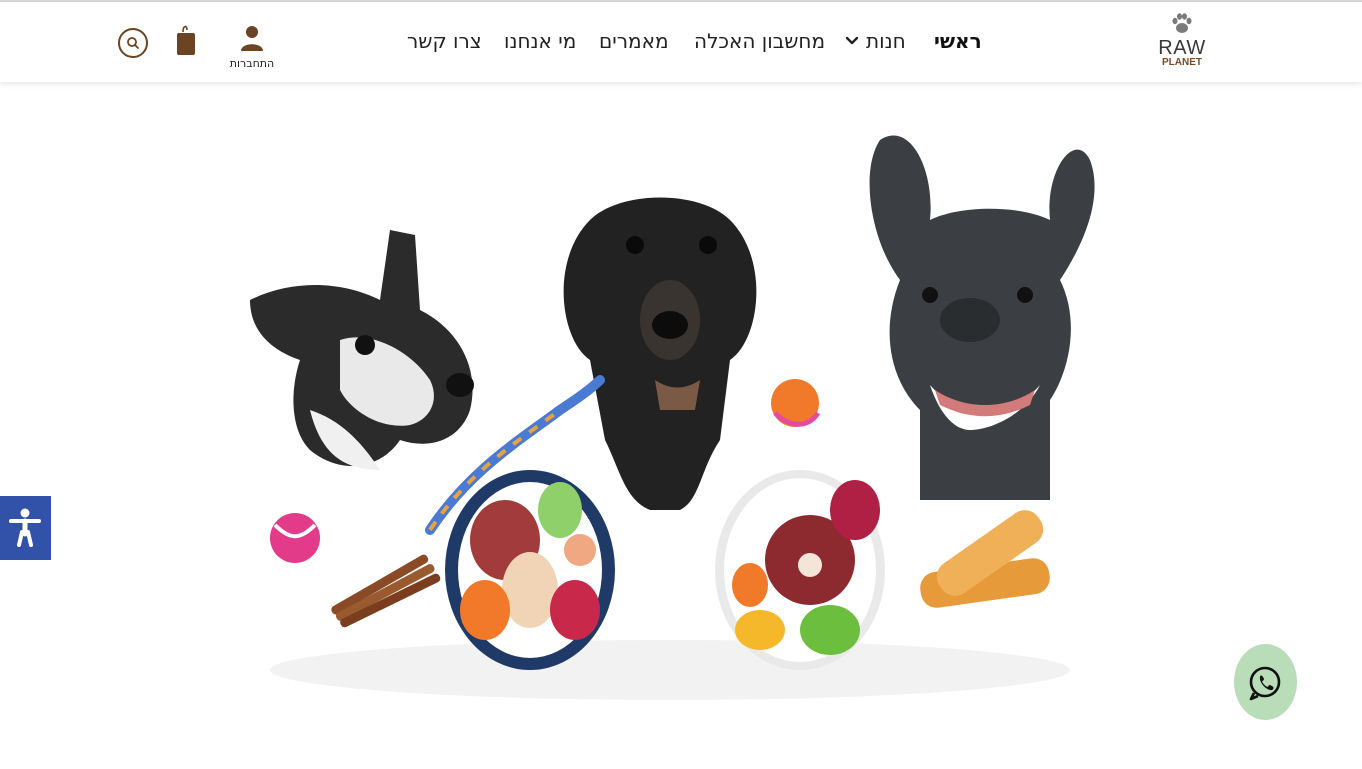 The height and width of the screenshot is (769, 1362). What do you see at coordinates (660, 353) in the screenshot?
I see `middle-dog` at bounding box center [660, 353].